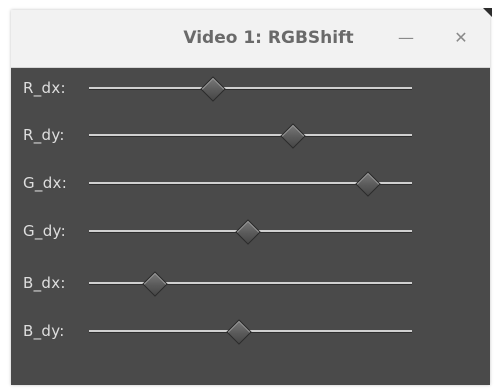 The width and height of the screenshot is (498, 391). I want to click on slider-row-g-dx: G_dx:, so click(250, 183).